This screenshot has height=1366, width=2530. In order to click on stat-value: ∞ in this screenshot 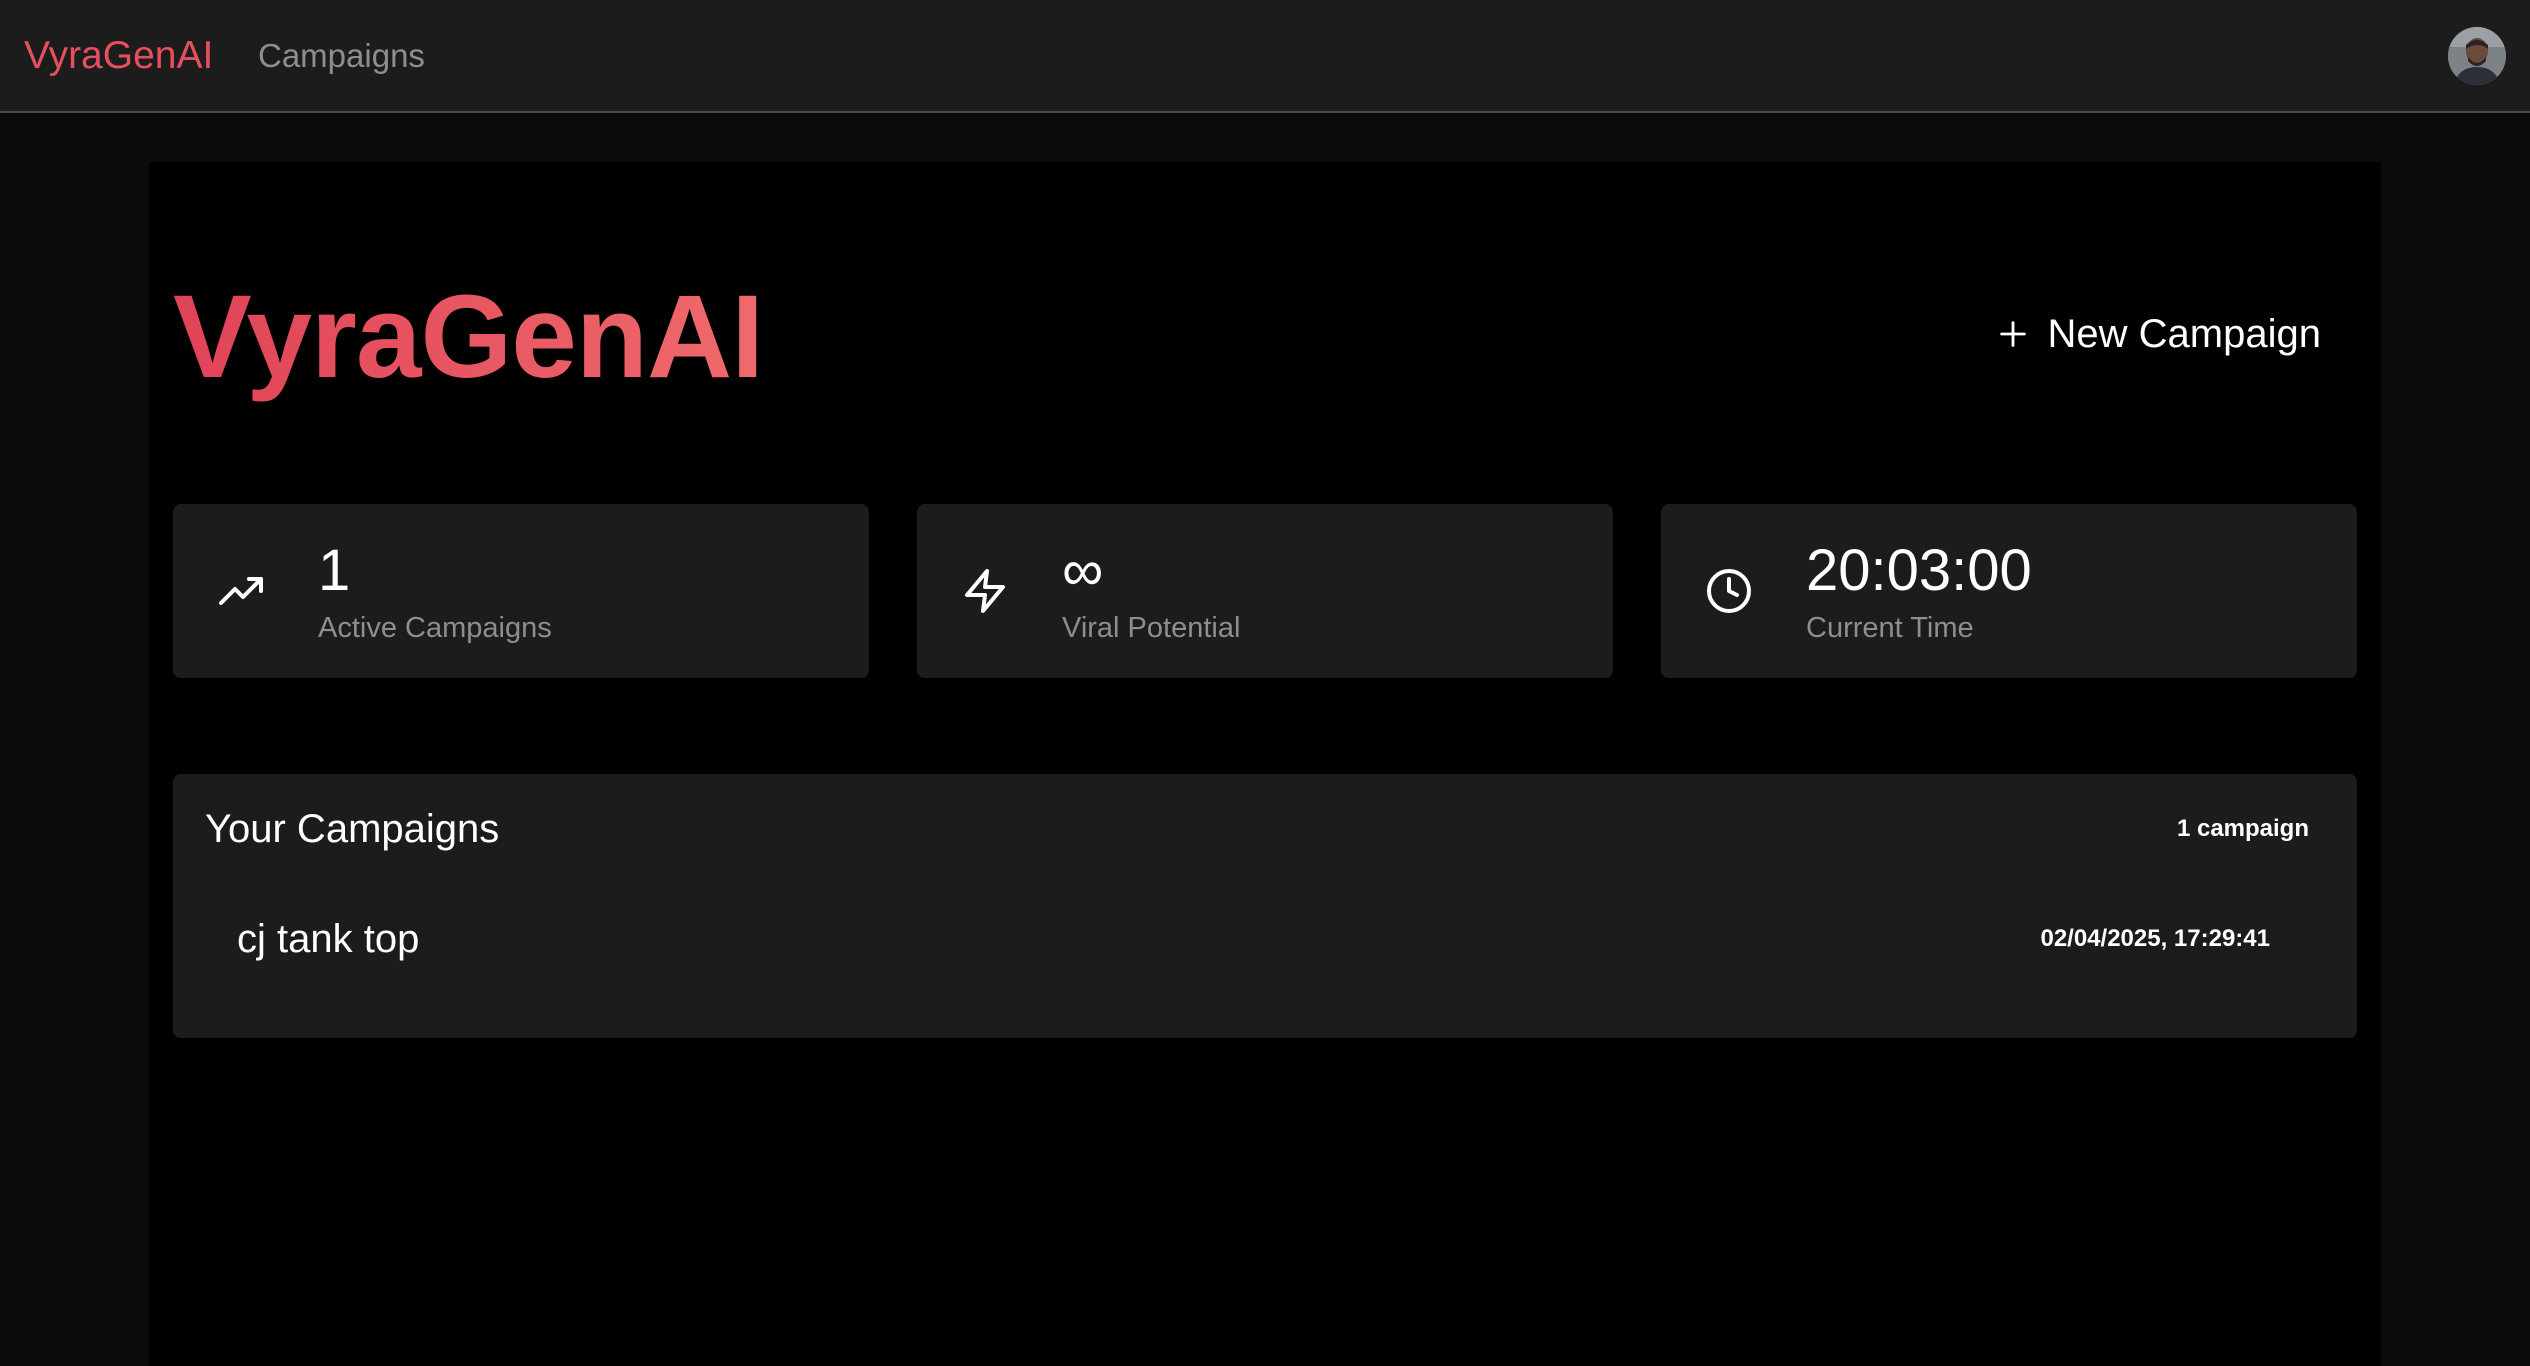, I will do `click(1083, 570)`.